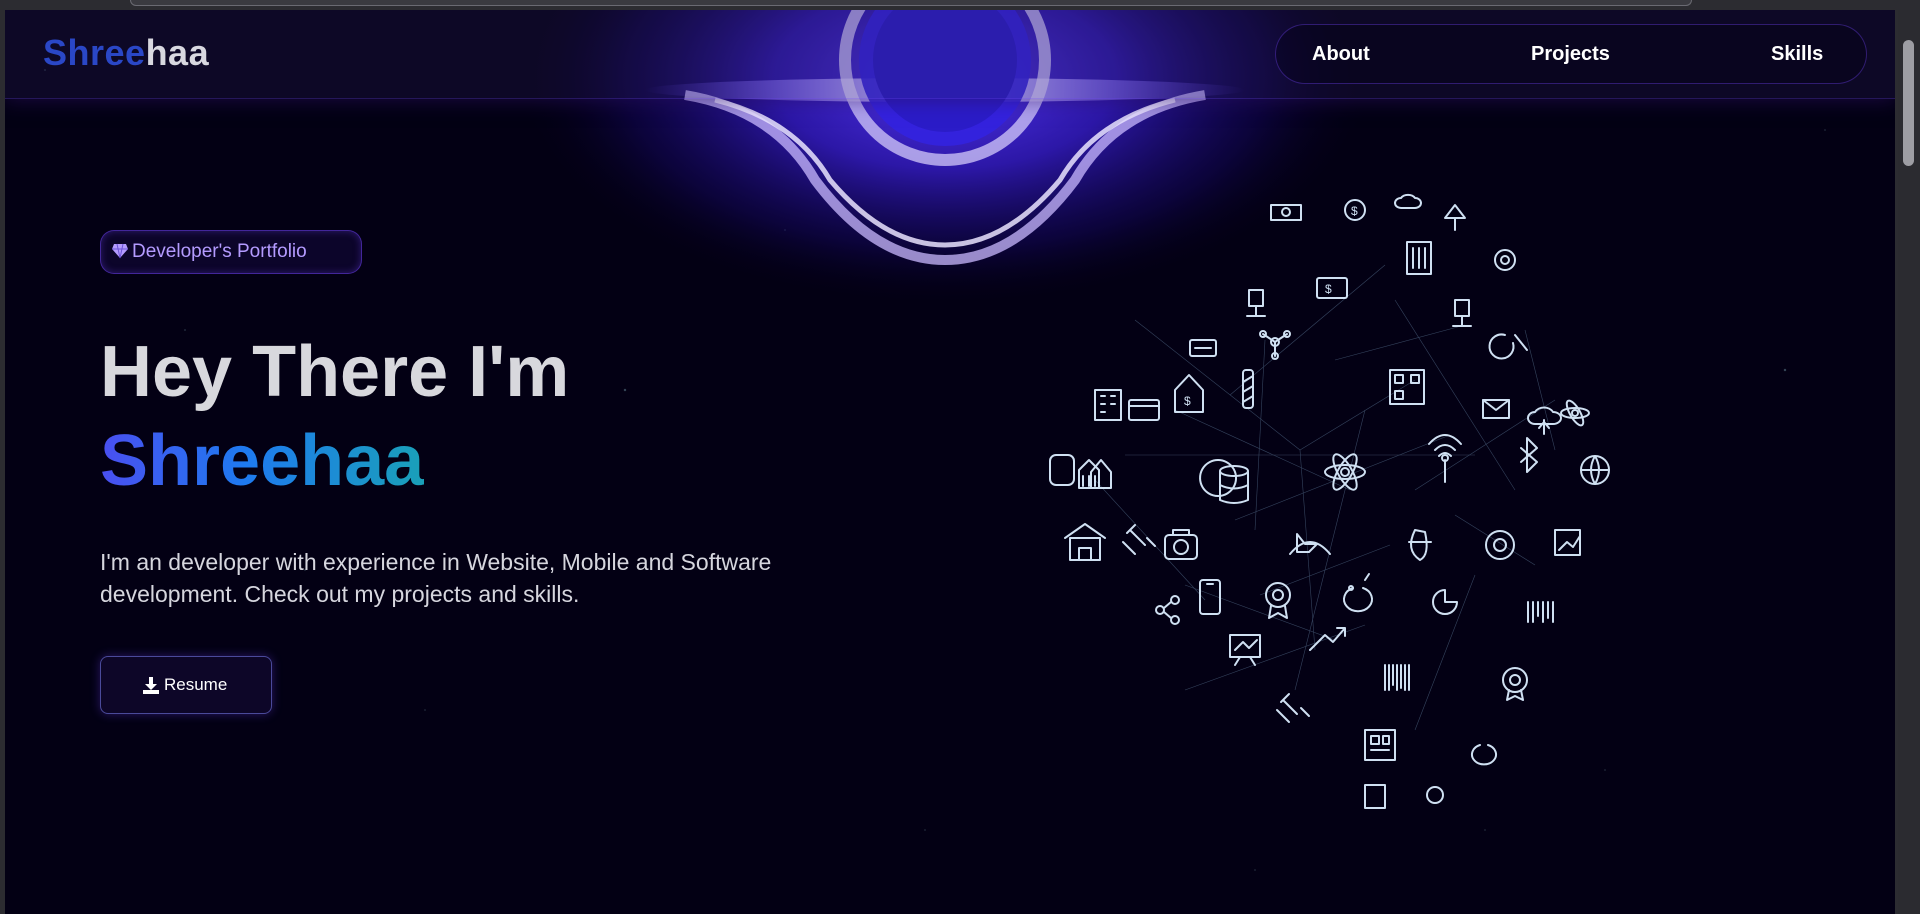 The width and height of the screenshot is (1920, 914). What do you see at coordinates (1909, 462) in the screenshot?
I see `page-scrollbar` at bounding box center [1909, 462].